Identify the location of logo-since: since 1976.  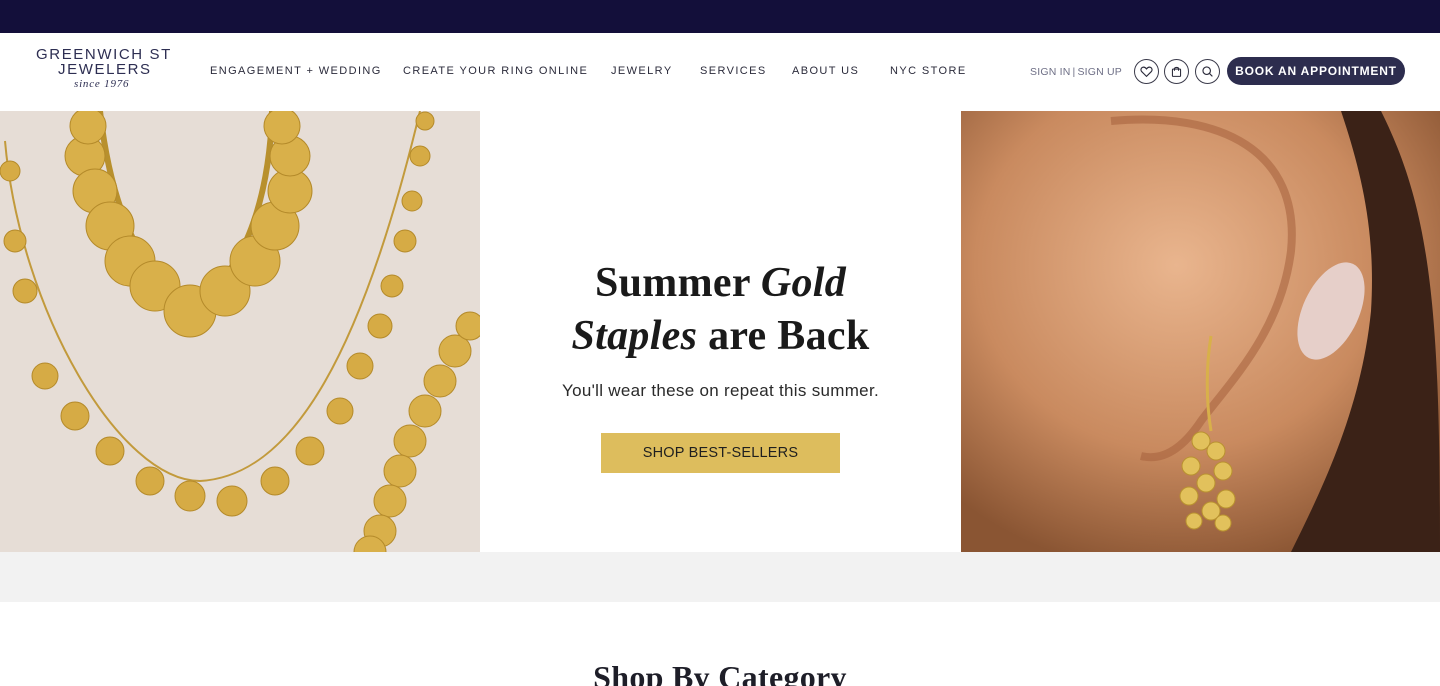
(102, 84).